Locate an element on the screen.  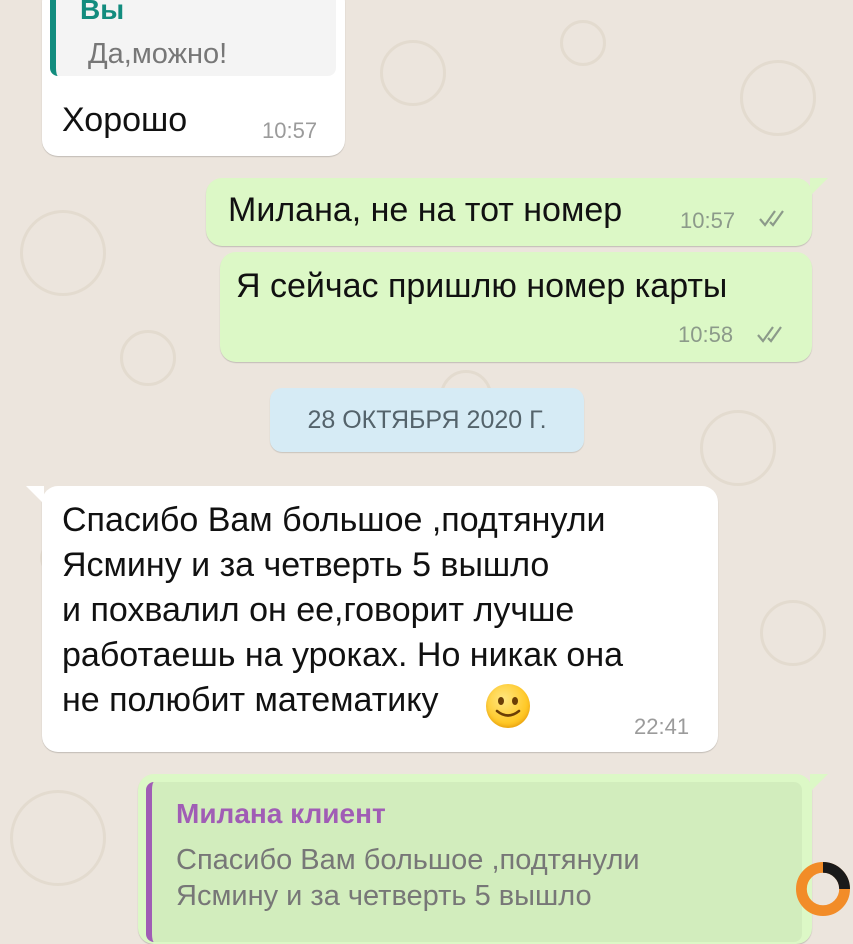
date-separator: 28 ОКТЯБРЯ 2020 Г. is located at coordinates (427, 420).